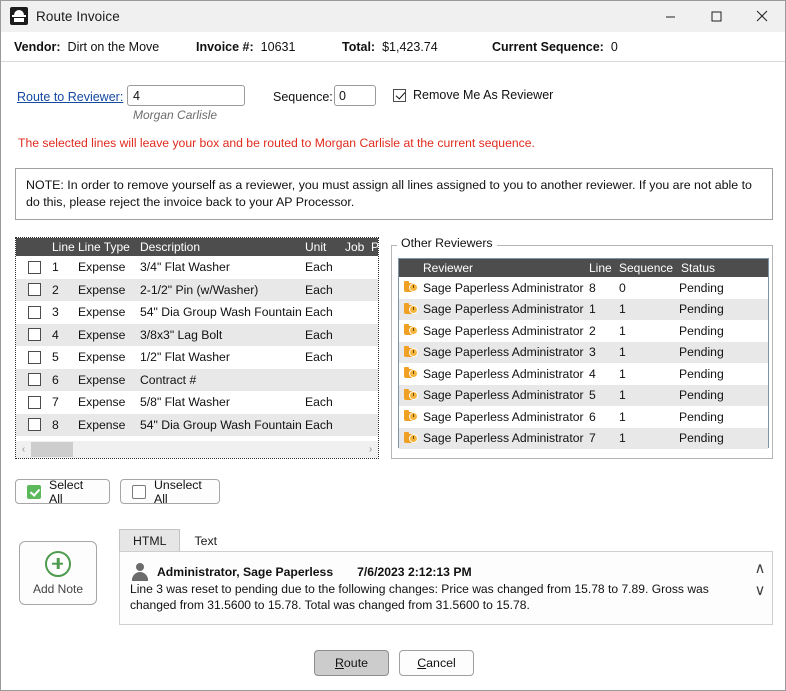 The image size is (786, 691). What do you see at coordinates (592, 352) in the screenshot?
I see `cell-reviewer-line: 3` at bounding box center [592, 352].